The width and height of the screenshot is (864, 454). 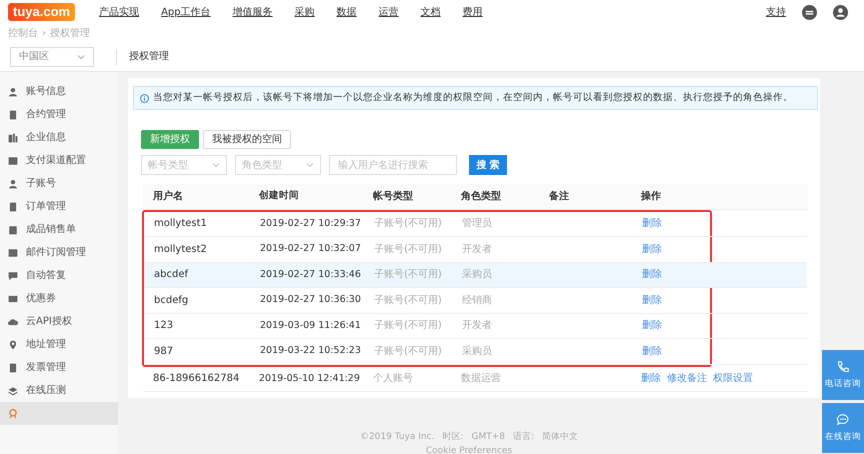 What do you see at coordinates (559, 196) in the screenshot?
I see `column-header: 备注` at bounding box center [559, 196].